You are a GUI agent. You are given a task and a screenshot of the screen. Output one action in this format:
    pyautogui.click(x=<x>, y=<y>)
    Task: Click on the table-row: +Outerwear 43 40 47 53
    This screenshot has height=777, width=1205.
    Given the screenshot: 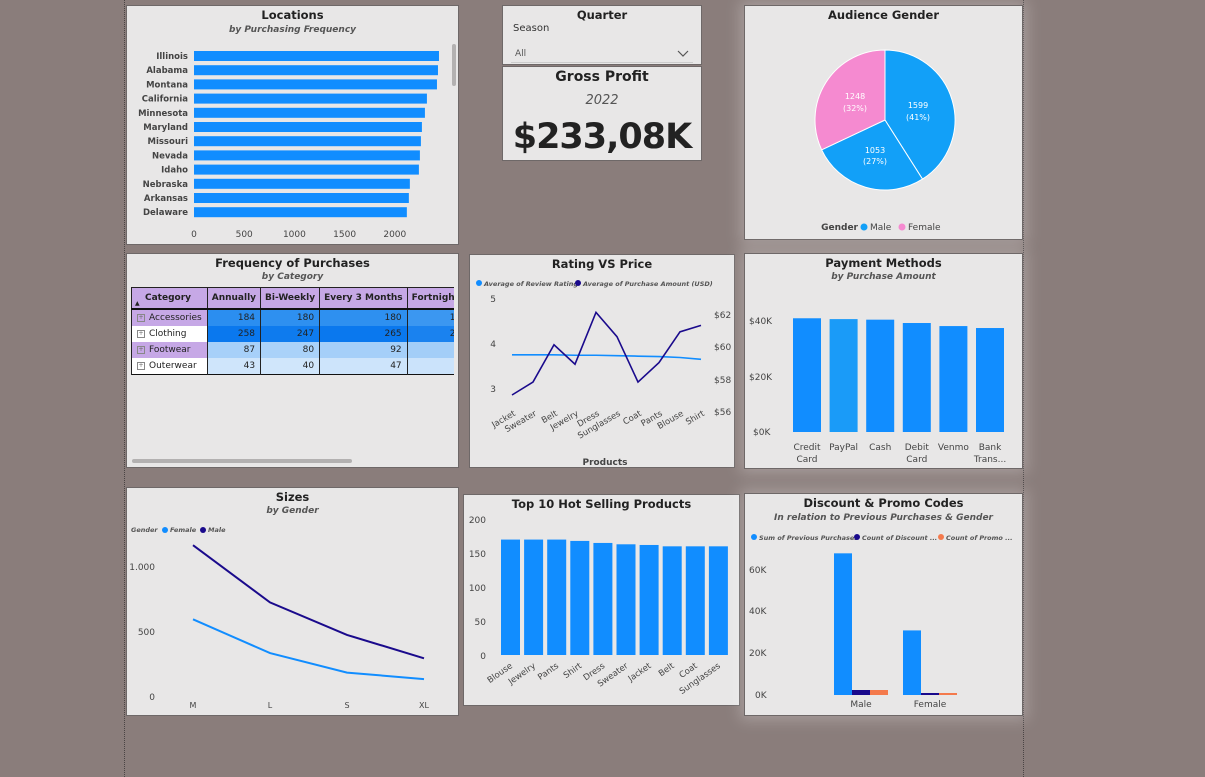 What is the action you would take?
    pyautogui.click(x=292, y=366)
    